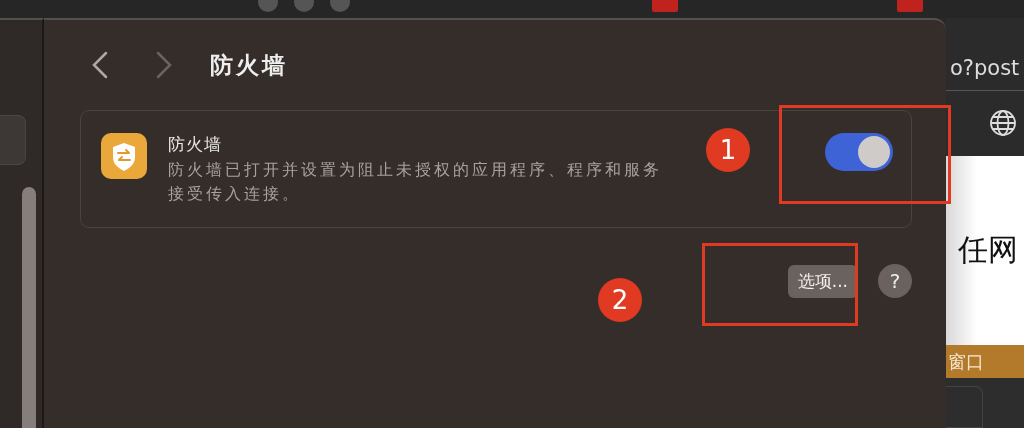  I want to click on toggle-switch, so click(859, 152).